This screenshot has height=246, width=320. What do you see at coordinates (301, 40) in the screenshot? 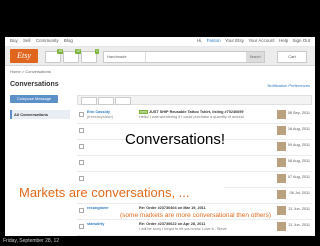
I see `sign-out-link: Sign Out` at bounding box center [301, 40].